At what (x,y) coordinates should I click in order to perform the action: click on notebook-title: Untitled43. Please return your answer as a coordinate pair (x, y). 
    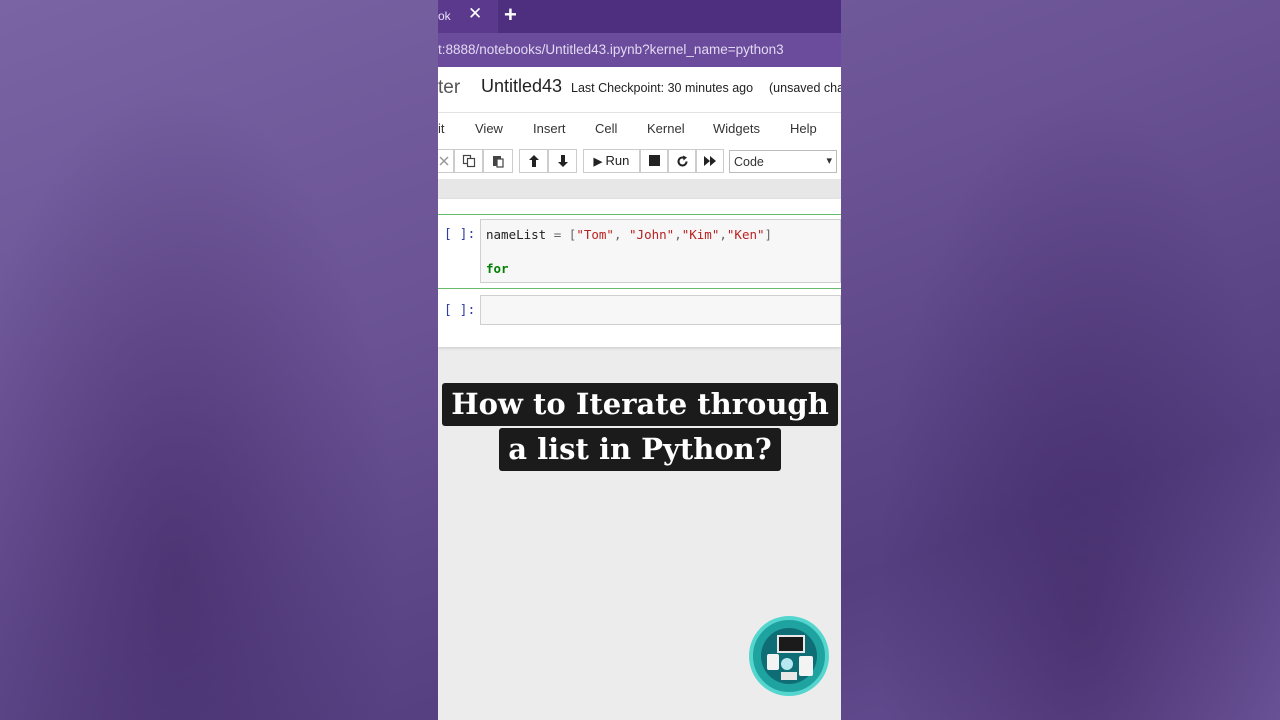
    Looking at the image, I should click on (521, 86).